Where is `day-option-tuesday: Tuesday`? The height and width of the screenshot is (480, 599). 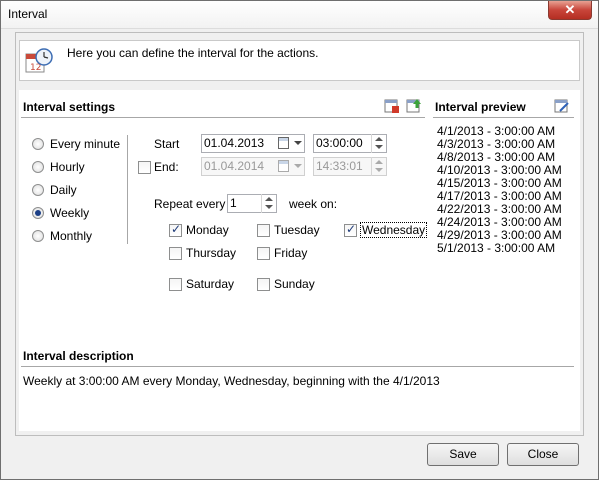
day-option-tuesday: Tuesday is located at coordinates (289, 230).